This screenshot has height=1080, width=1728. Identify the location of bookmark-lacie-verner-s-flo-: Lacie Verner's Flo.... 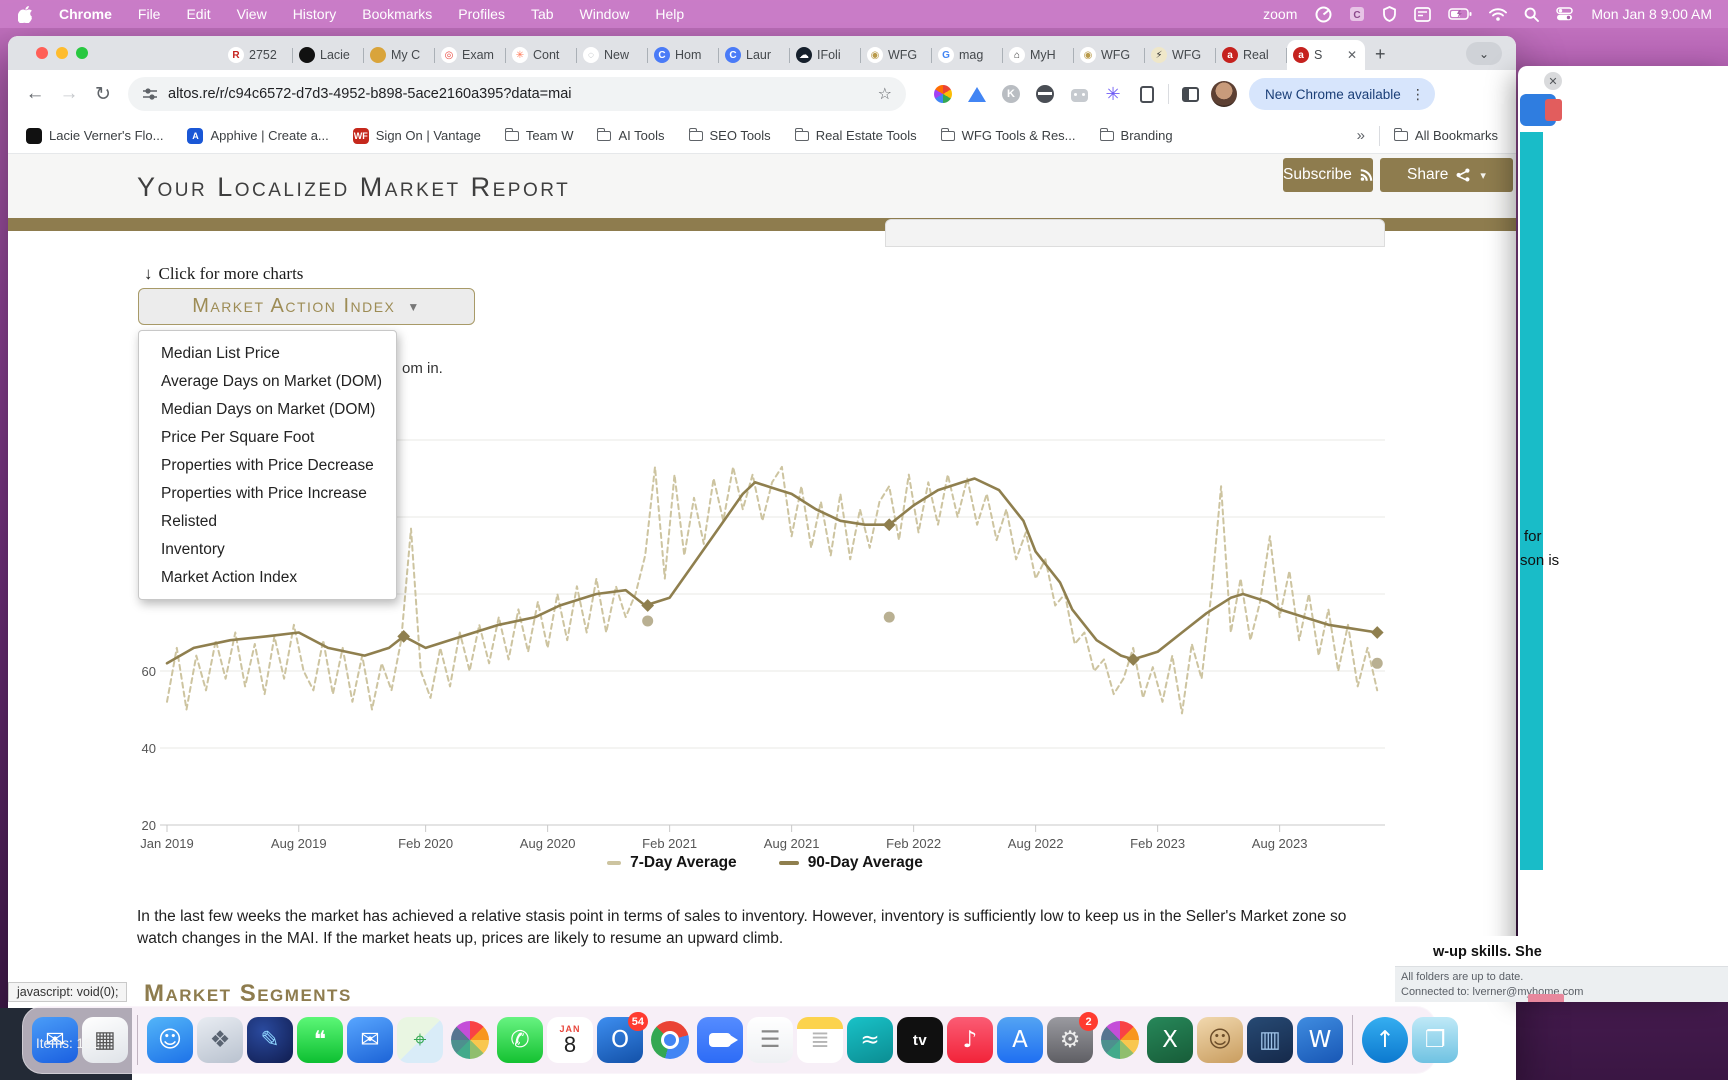
(94, 135).